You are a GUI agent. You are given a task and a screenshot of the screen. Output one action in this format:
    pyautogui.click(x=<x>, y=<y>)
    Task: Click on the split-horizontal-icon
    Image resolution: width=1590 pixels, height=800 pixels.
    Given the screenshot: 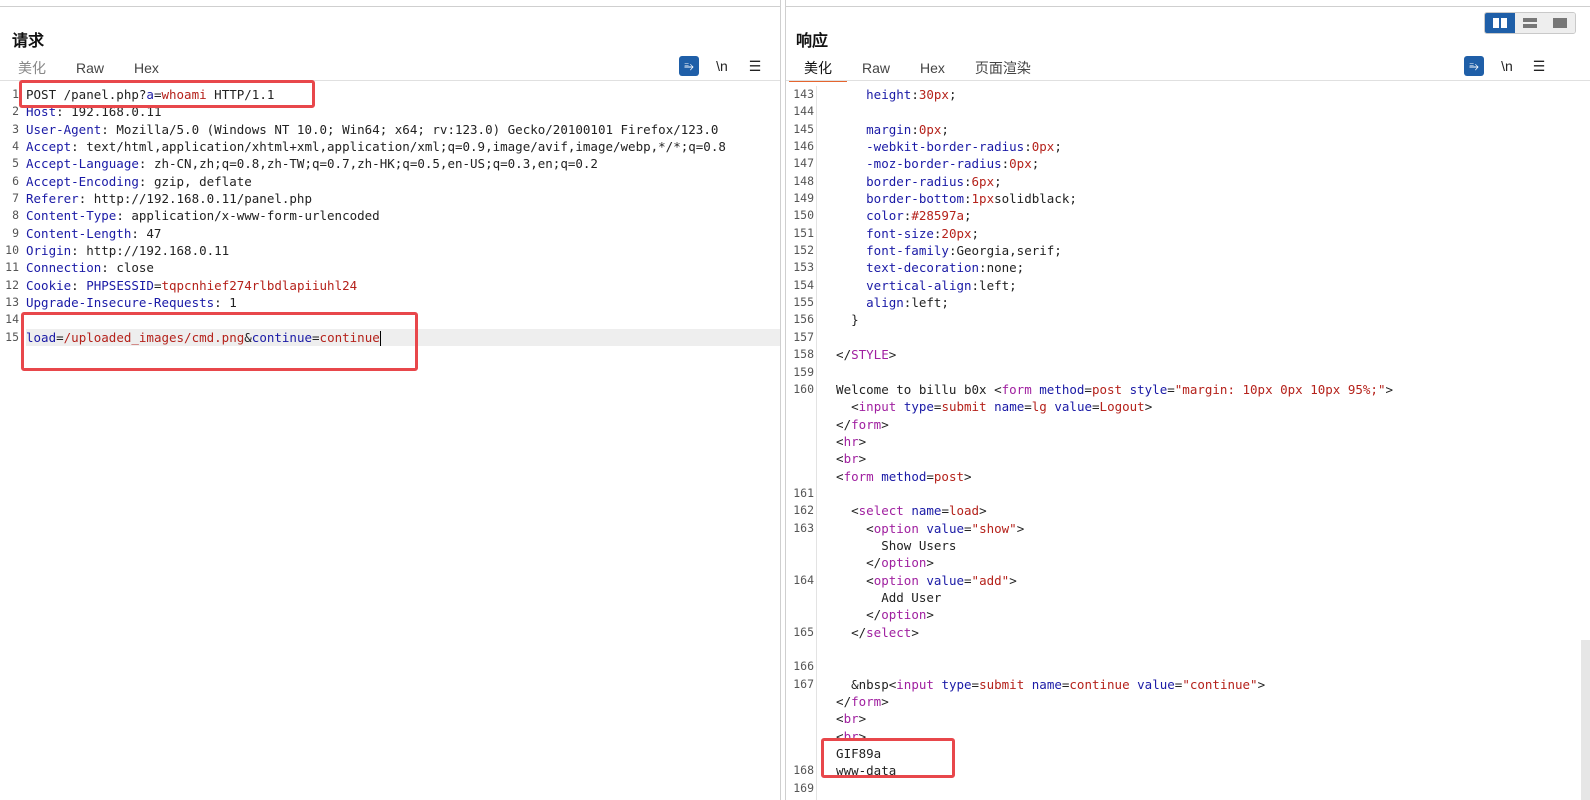 What is the action you would take?
    pyautogui.click(x=1500, y=23)
    